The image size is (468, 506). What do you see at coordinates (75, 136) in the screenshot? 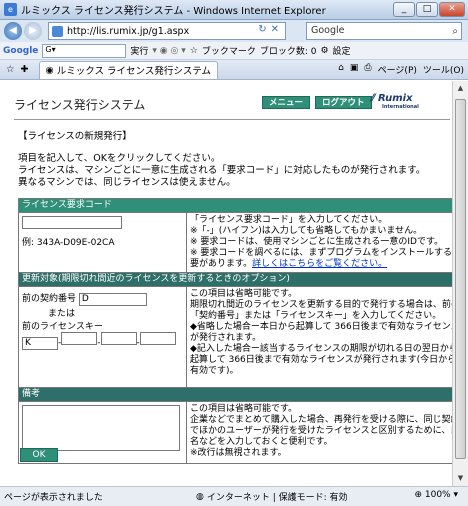
I see `page-heading: 【ライセンスの新規発行】` at bounding box center [75, 136].